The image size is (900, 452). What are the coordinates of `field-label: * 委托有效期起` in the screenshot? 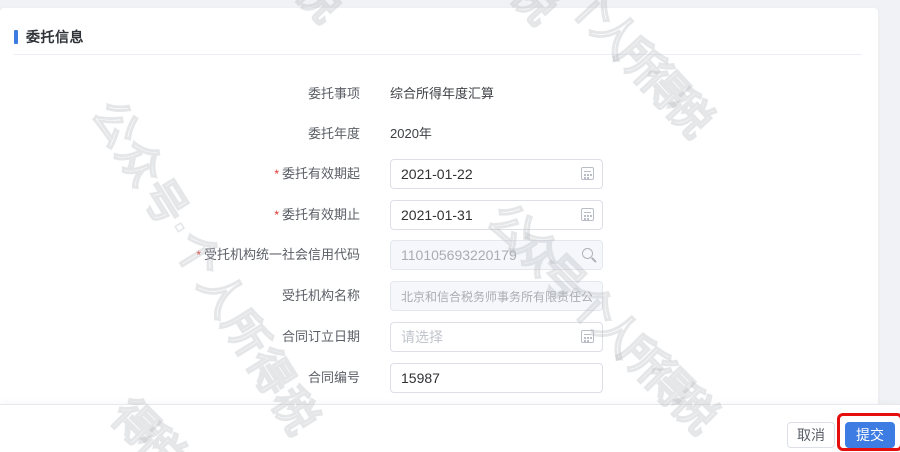 It's located at (317, 173).